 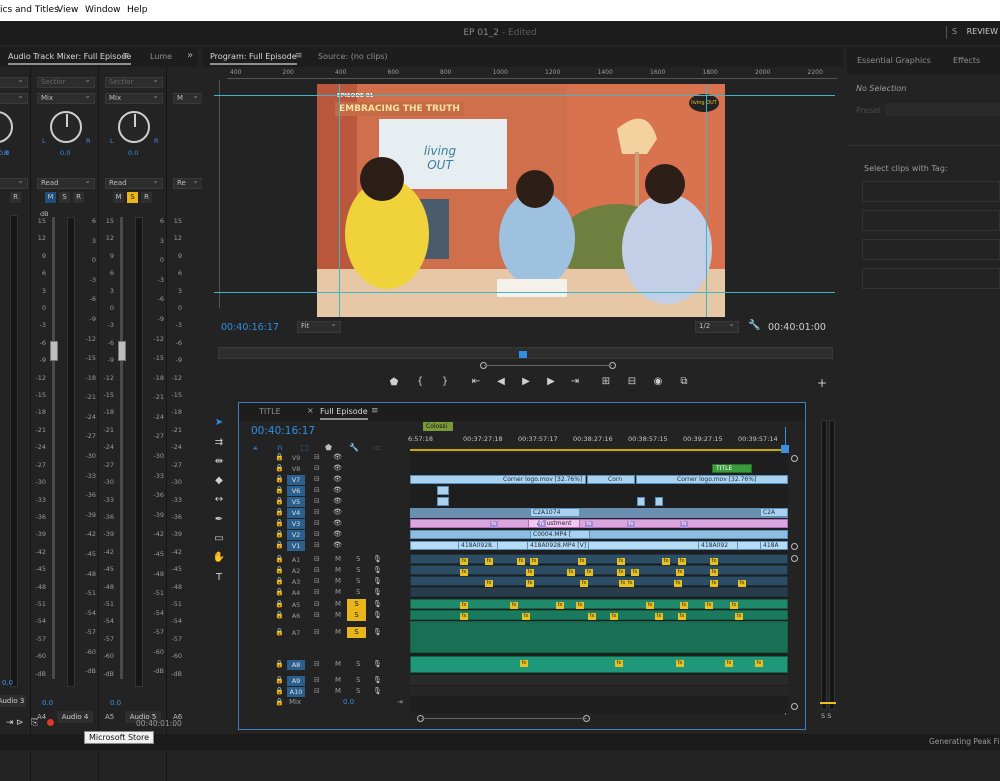 I want to click on add-marker-icon: ⬟, so click(x=394, y=382).